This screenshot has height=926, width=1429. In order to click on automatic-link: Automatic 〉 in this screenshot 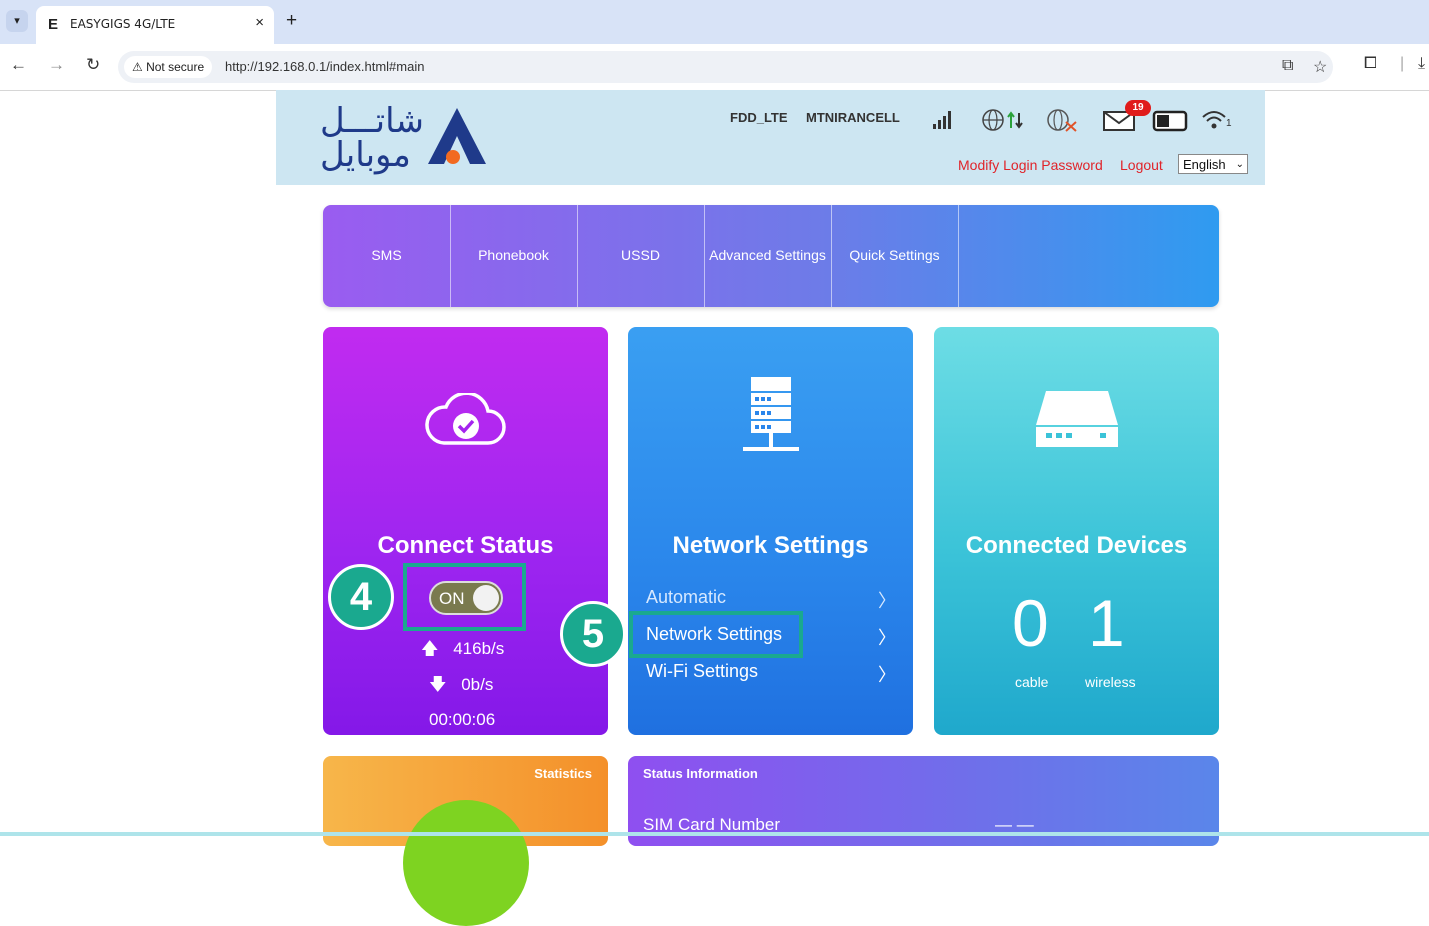, I will do `click(771, 599)`.